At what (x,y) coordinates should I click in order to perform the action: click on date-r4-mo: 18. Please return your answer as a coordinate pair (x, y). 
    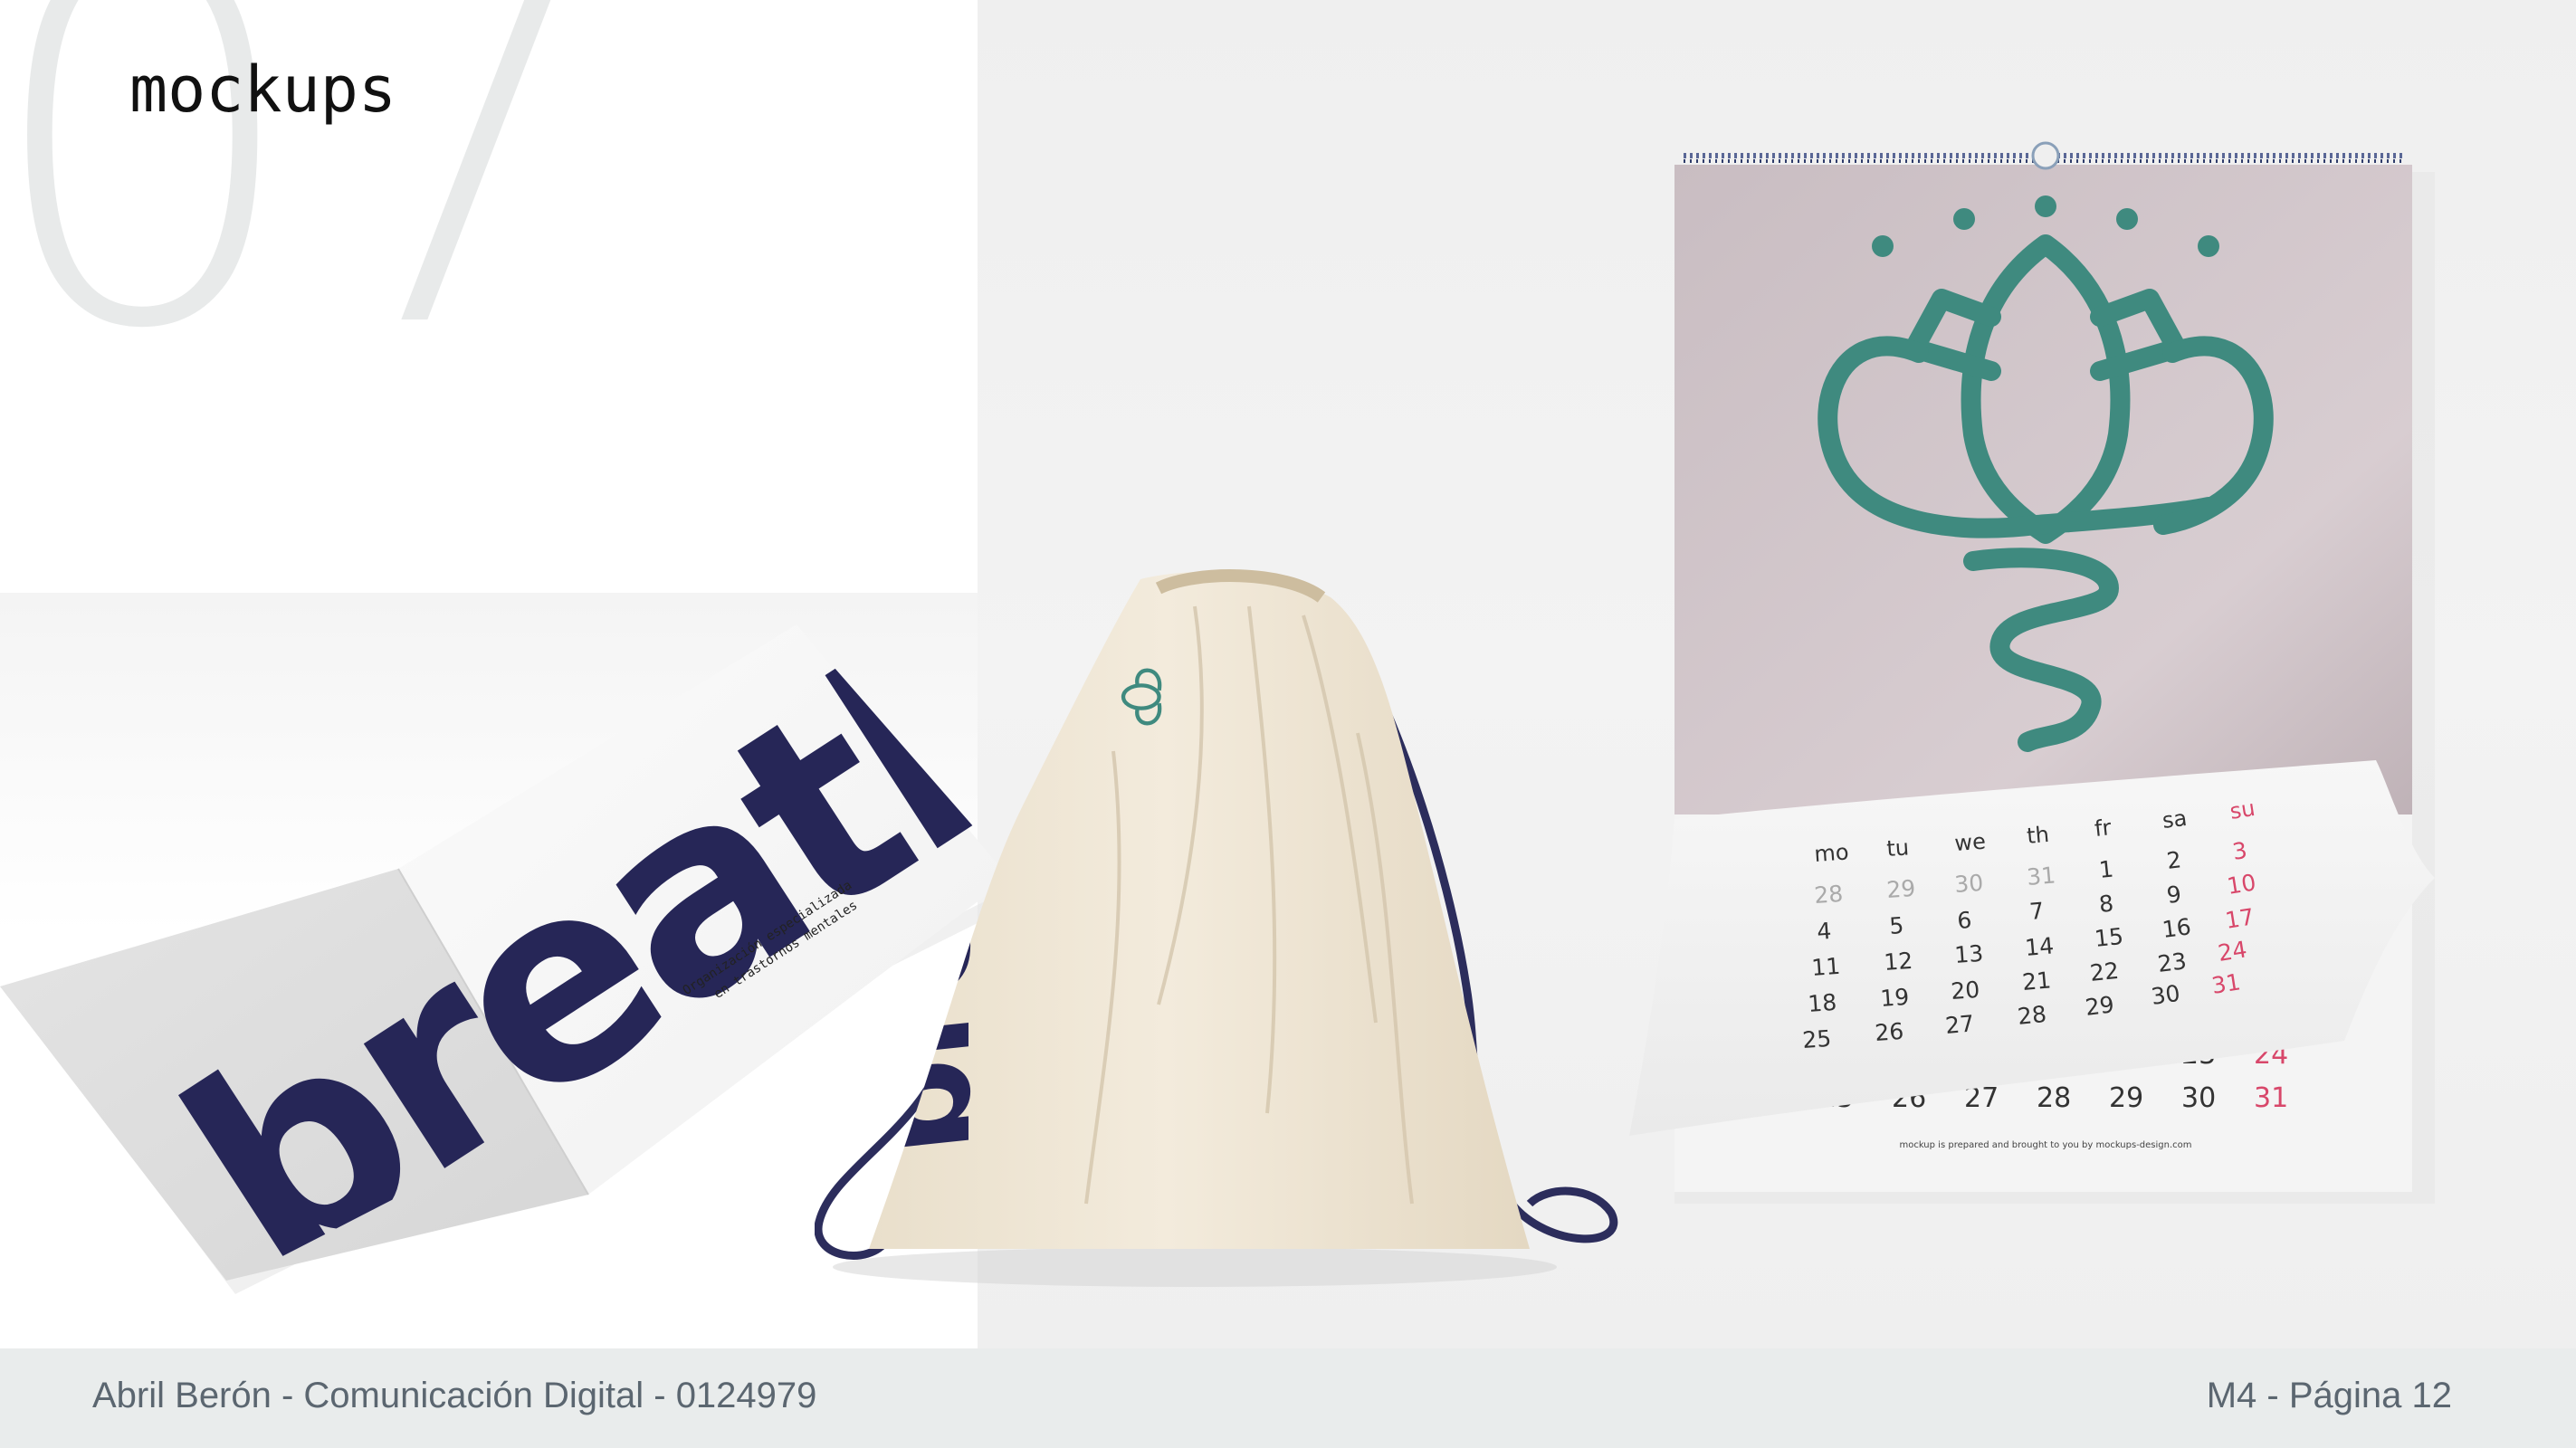
    Looking at the image, I should click on (1822, 1003).